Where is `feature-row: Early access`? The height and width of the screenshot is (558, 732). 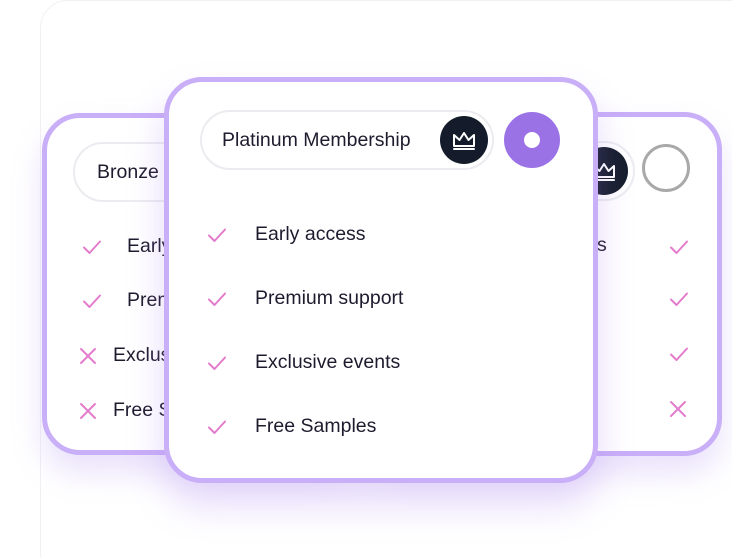
feature-row: Early access is located at coordinates (286, 234).